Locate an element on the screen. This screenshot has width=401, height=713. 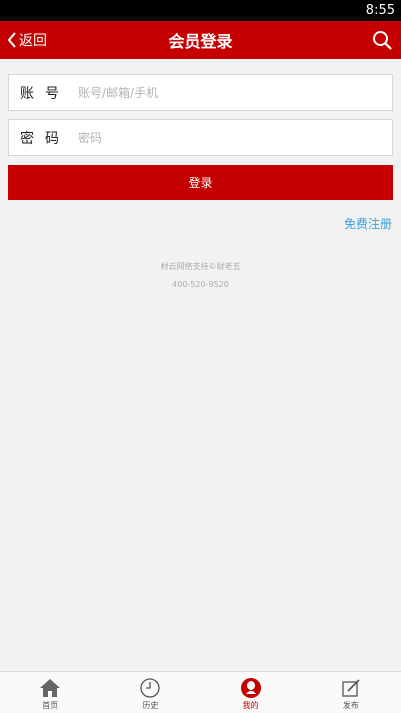
tab-publish-label: 发布 is located at coordinates (350, 705).